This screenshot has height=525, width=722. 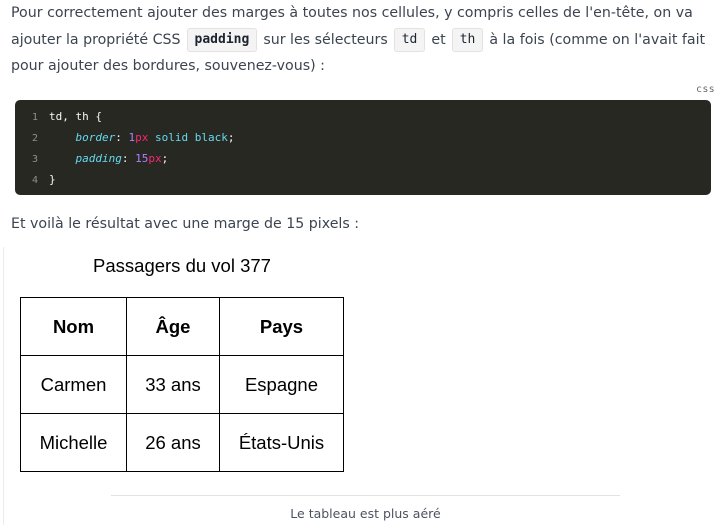 What do you see at coordinates (467, 39) in the screenshot?
I see `inline-code-th: th` at bounding box center [467, 39].